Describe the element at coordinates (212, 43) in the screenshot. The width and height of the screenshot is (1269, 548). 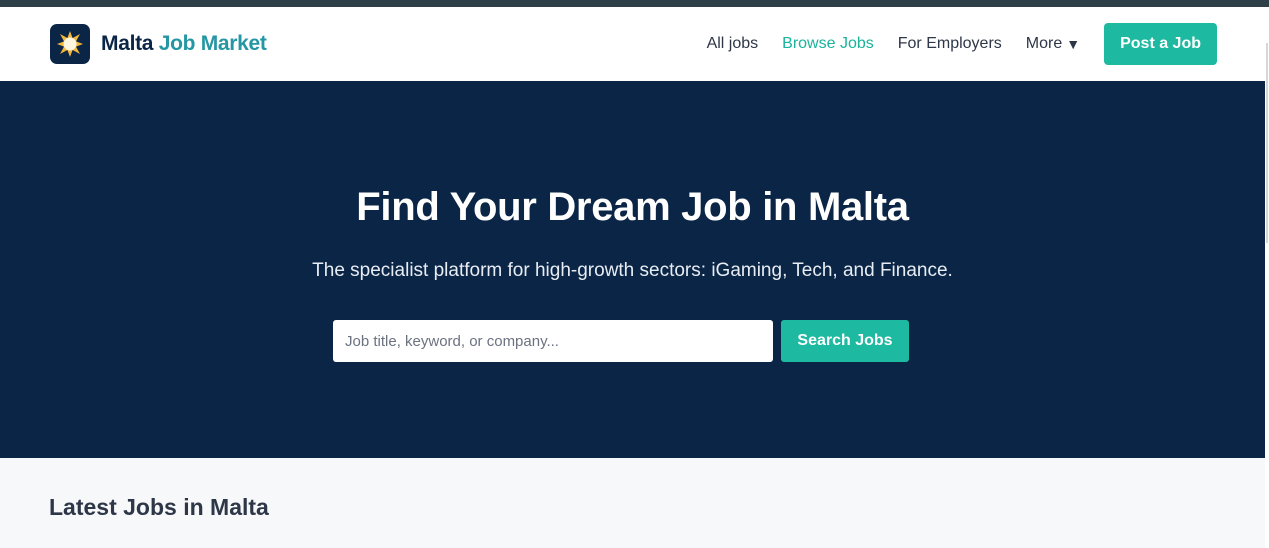
I see `logo-text-job-market: Job Market` at that location.